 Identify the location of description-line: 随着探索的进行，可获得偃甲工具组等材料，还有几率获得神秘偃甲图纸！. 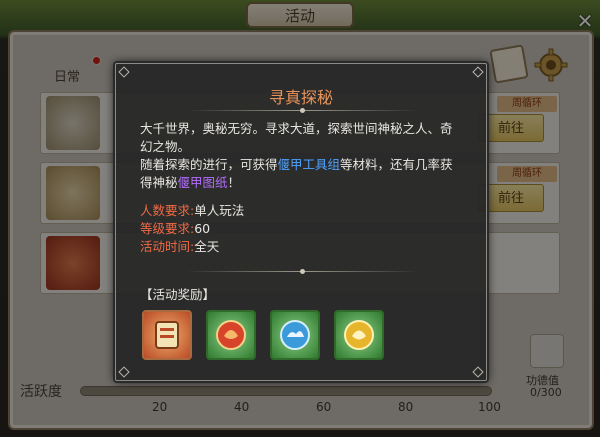
(296, 173).